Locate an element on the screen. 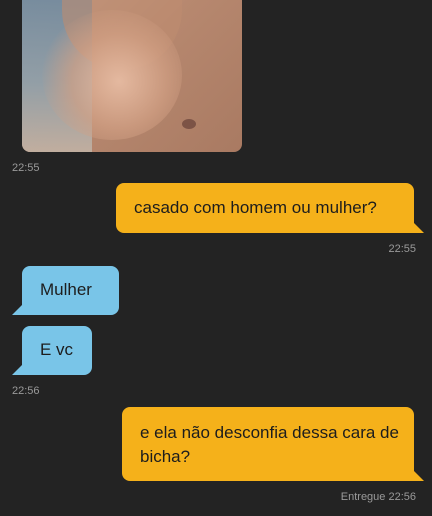  message-timestamp: 22:56 is located at coordinates (26, 391).